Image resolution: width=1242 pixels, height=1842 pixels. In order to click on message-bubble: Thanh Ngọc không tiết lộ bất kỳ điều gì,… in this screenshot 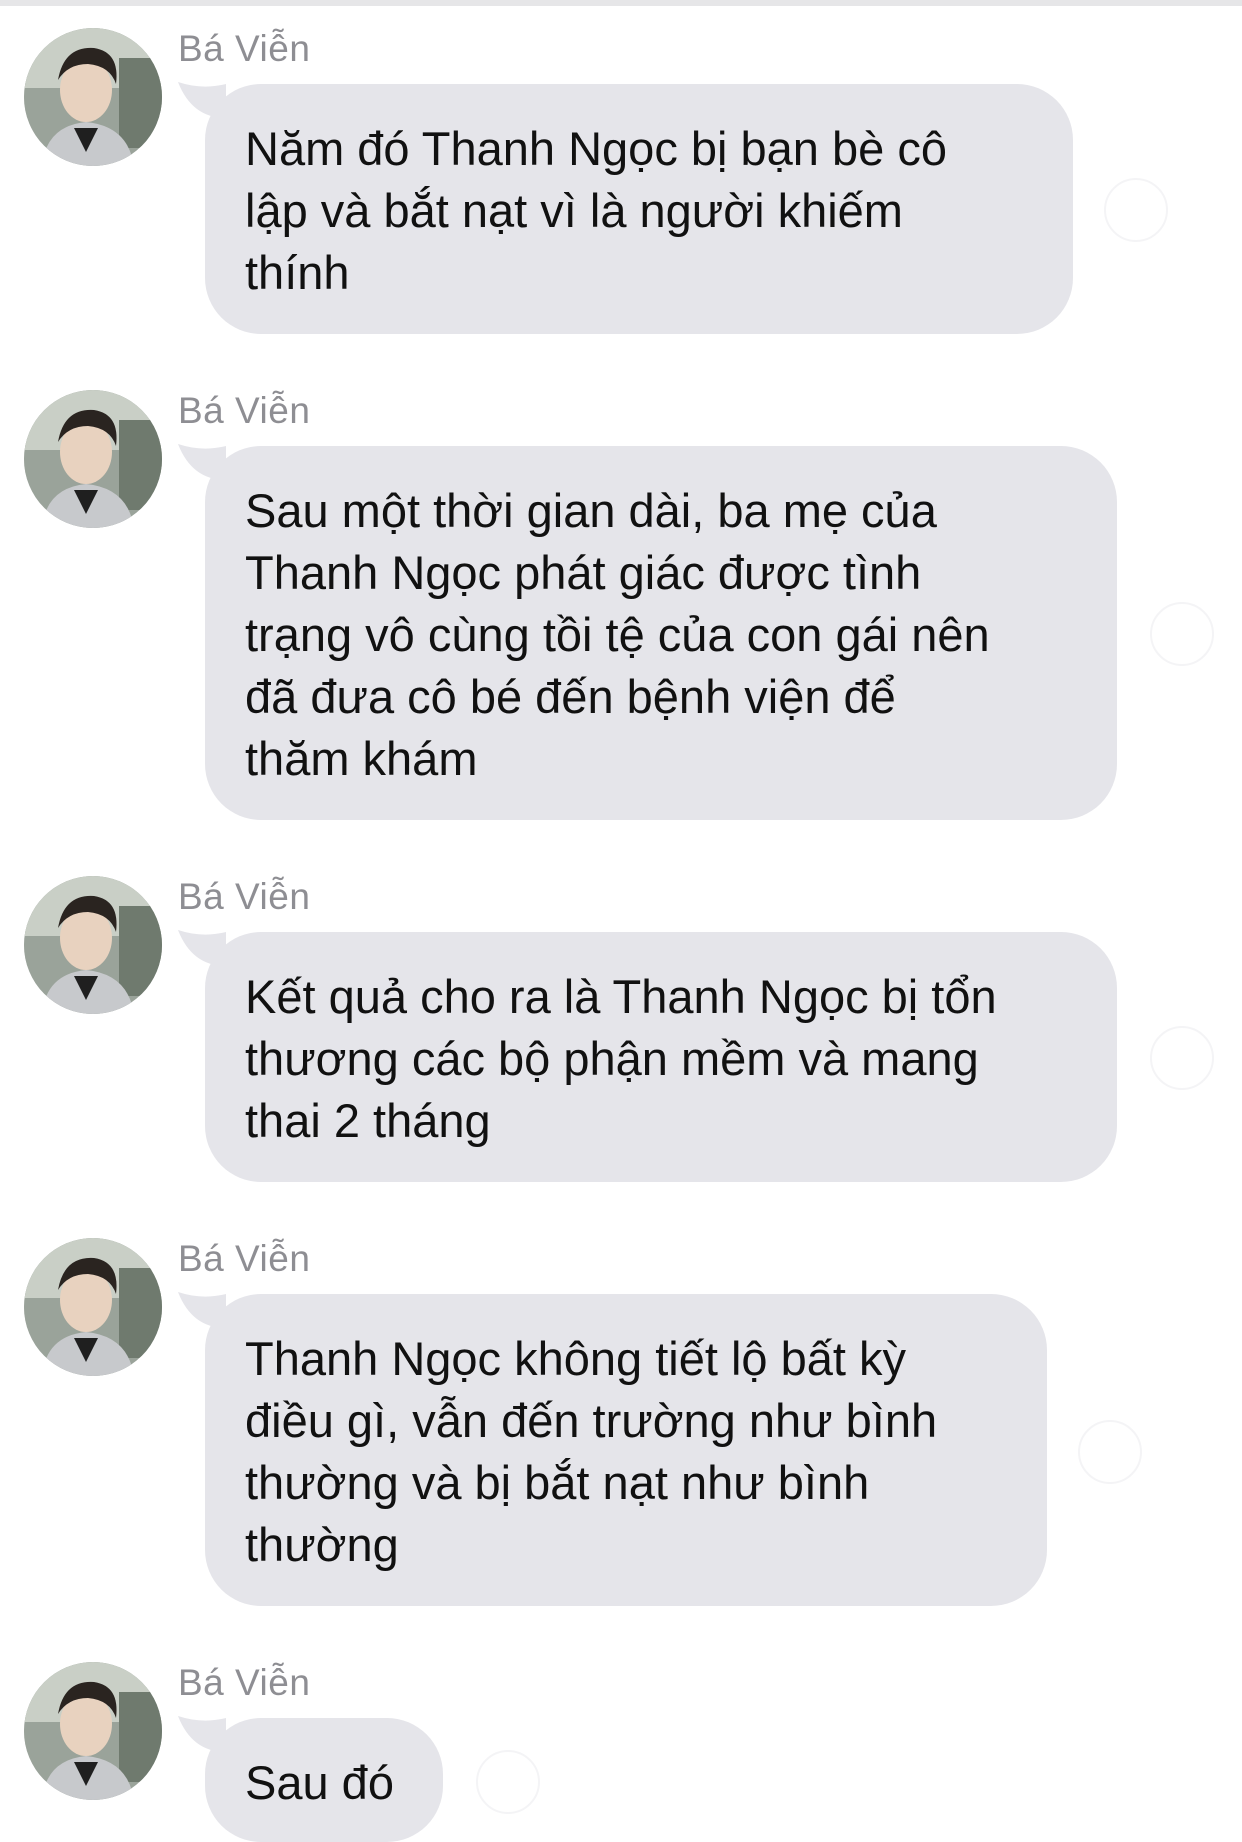, I will do `click(626, 1450)`.